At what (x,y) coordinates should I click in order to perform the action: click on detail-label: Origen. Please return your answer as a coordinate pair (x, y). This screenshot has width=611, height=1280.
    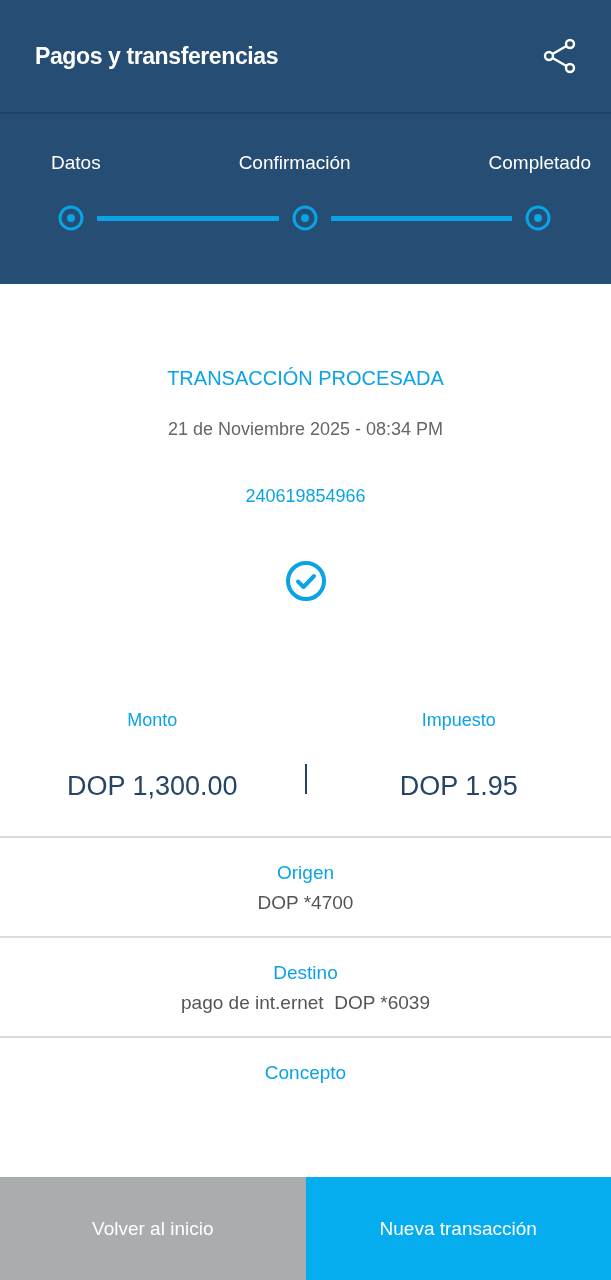
    Looking at the image, I should click on (305, 873).